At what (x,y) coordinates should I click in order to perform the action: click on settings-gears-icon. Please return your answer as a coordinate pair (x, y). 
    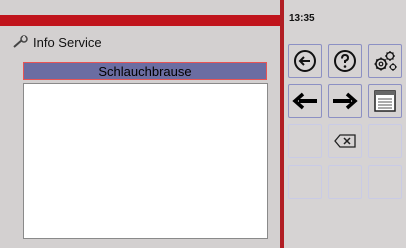
    Looking at the image, I should click on (385, 61).